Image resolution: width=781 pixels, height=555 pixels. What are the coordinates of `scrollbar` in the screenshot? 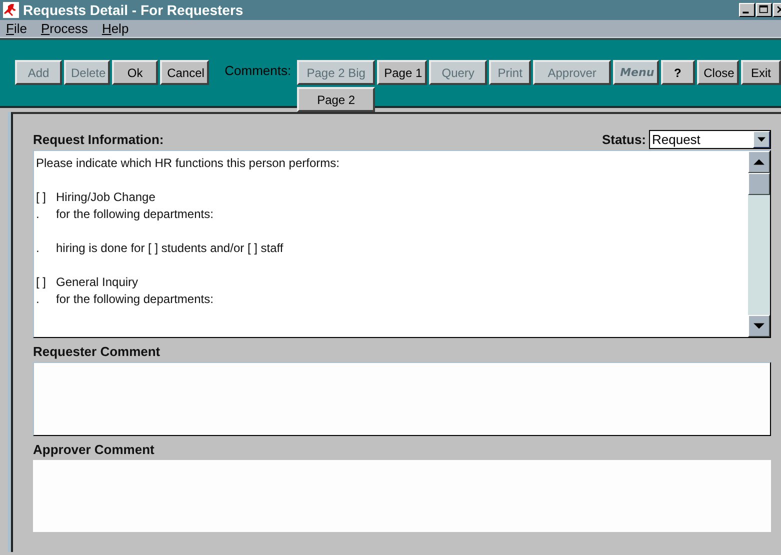 It's located at (759, 244).